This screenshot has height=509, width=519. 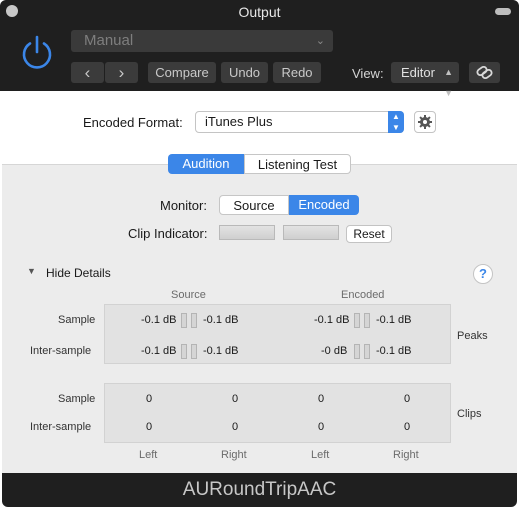 I want to click on clip-inter-source-right: 0, so click(x=235, y=427).